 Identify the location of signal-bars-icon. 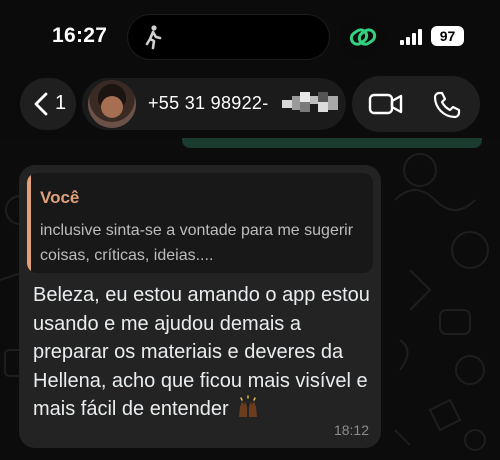
(411, 37).